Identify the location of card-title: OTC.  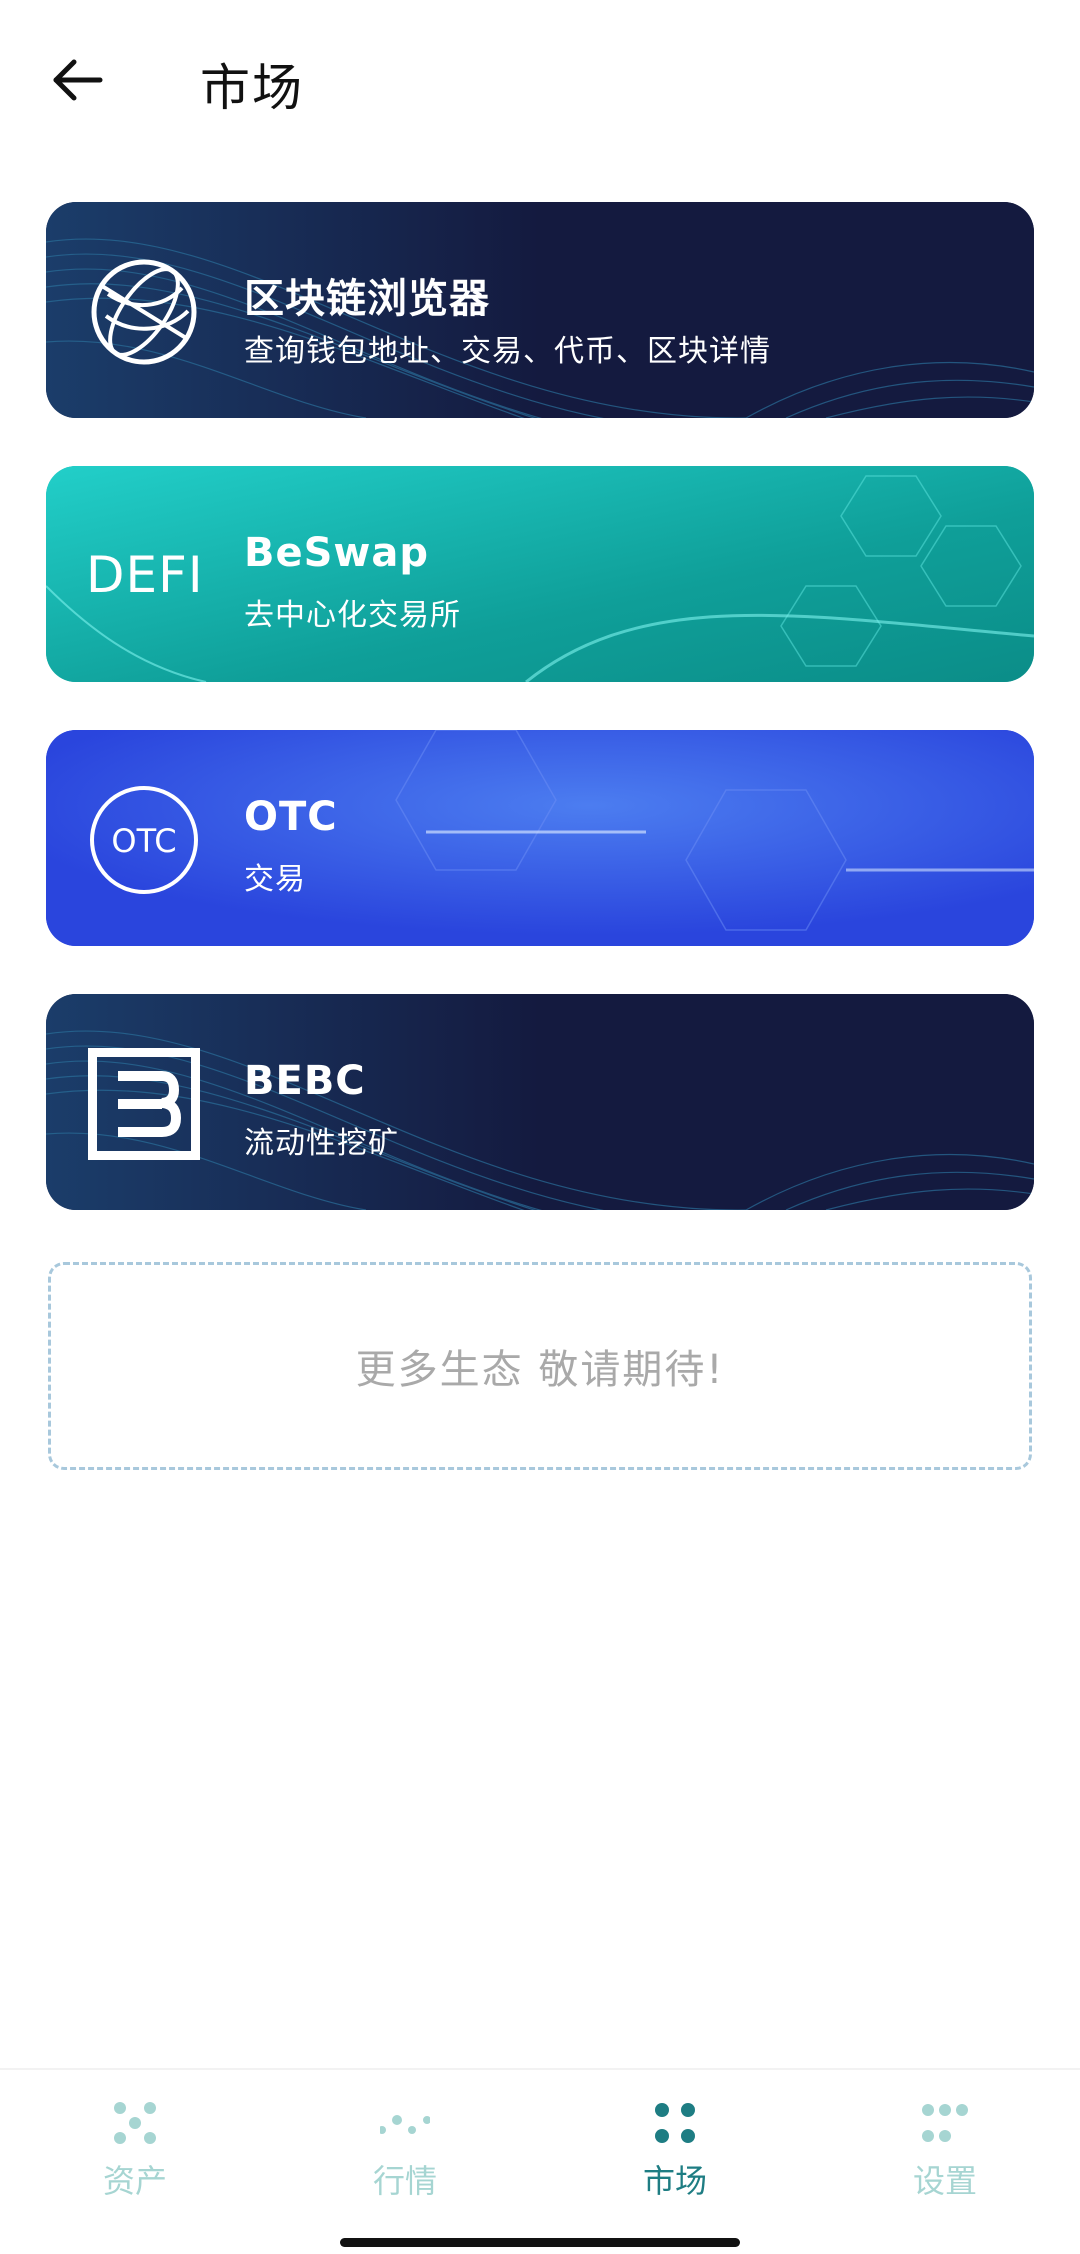
(291, 817).